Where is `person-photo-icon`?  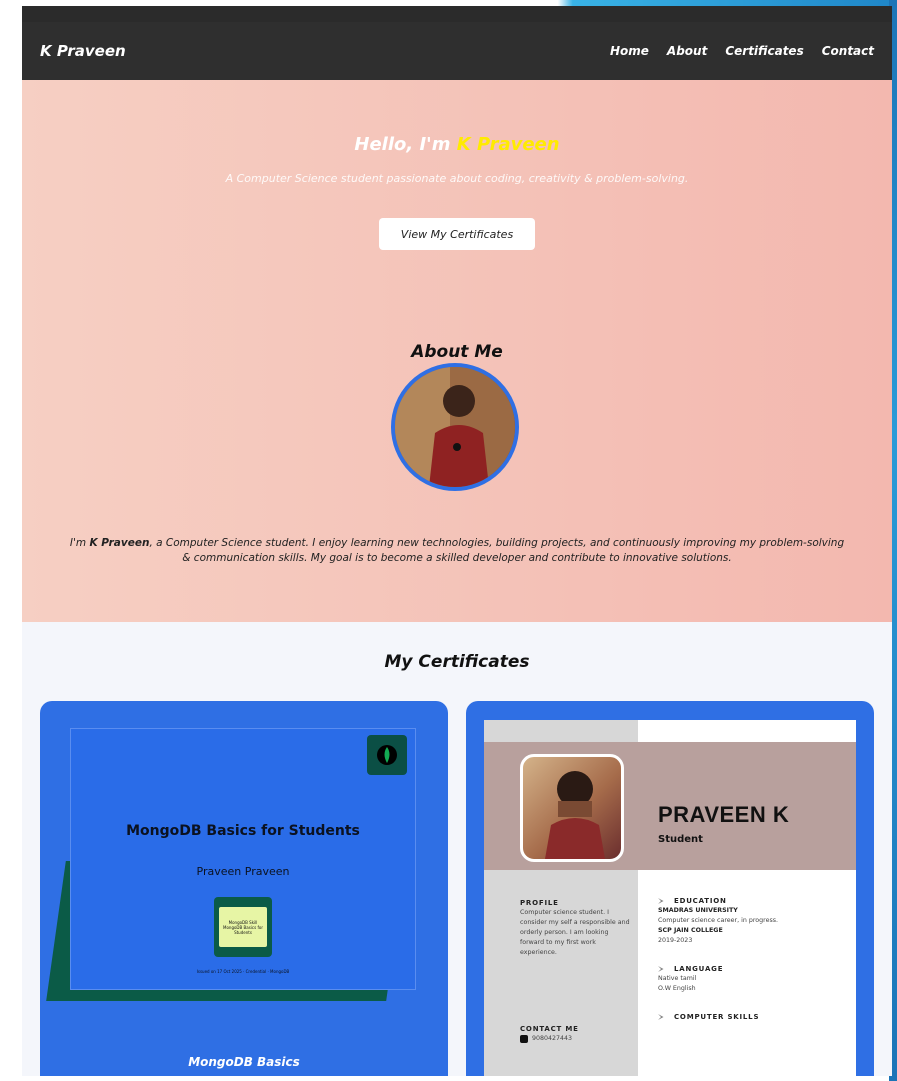 person-photo-icon is located at coordinates (575, 815).